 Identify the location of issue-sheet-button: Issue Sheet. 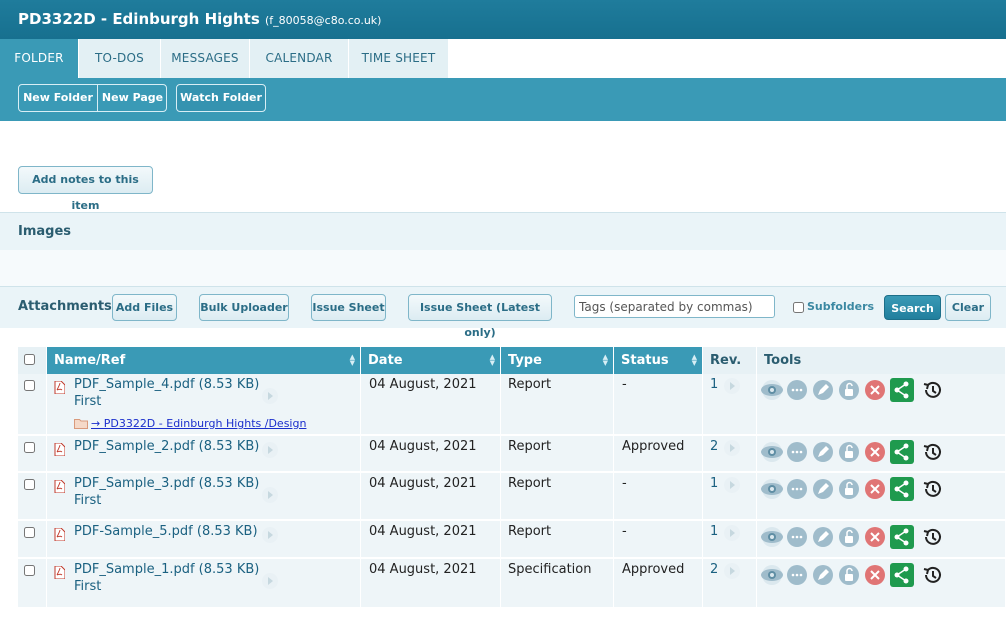
(348, 307).